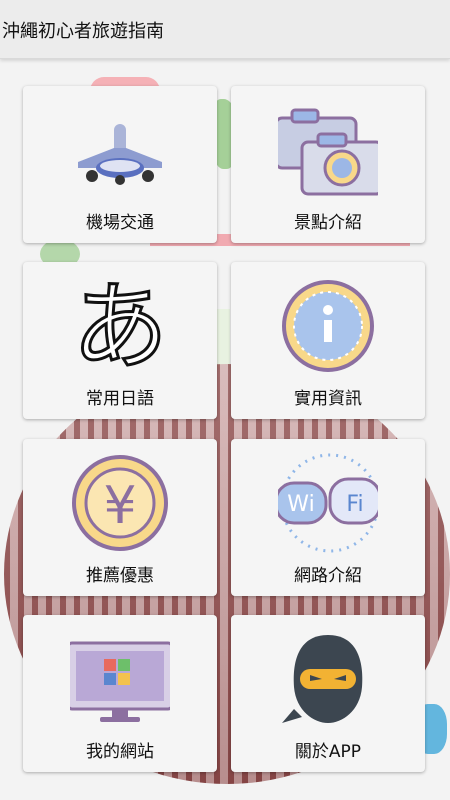 The height and width of the screenshot is (800, 450). I want to click on menu-card-airport-transport: 機場交通, so click(120, 164).